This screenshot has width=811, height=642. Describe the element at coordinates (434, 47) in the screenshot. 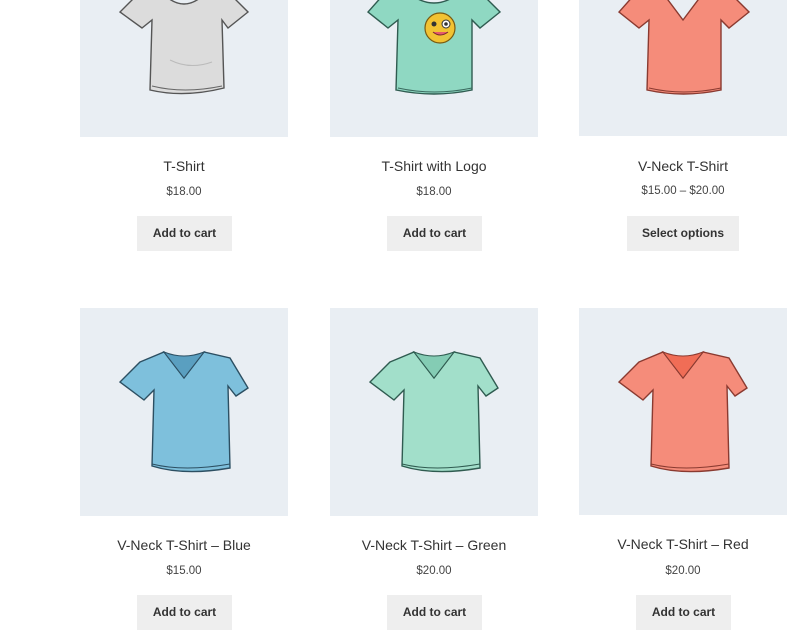

I see `logo-tshirt-icon` at that location.